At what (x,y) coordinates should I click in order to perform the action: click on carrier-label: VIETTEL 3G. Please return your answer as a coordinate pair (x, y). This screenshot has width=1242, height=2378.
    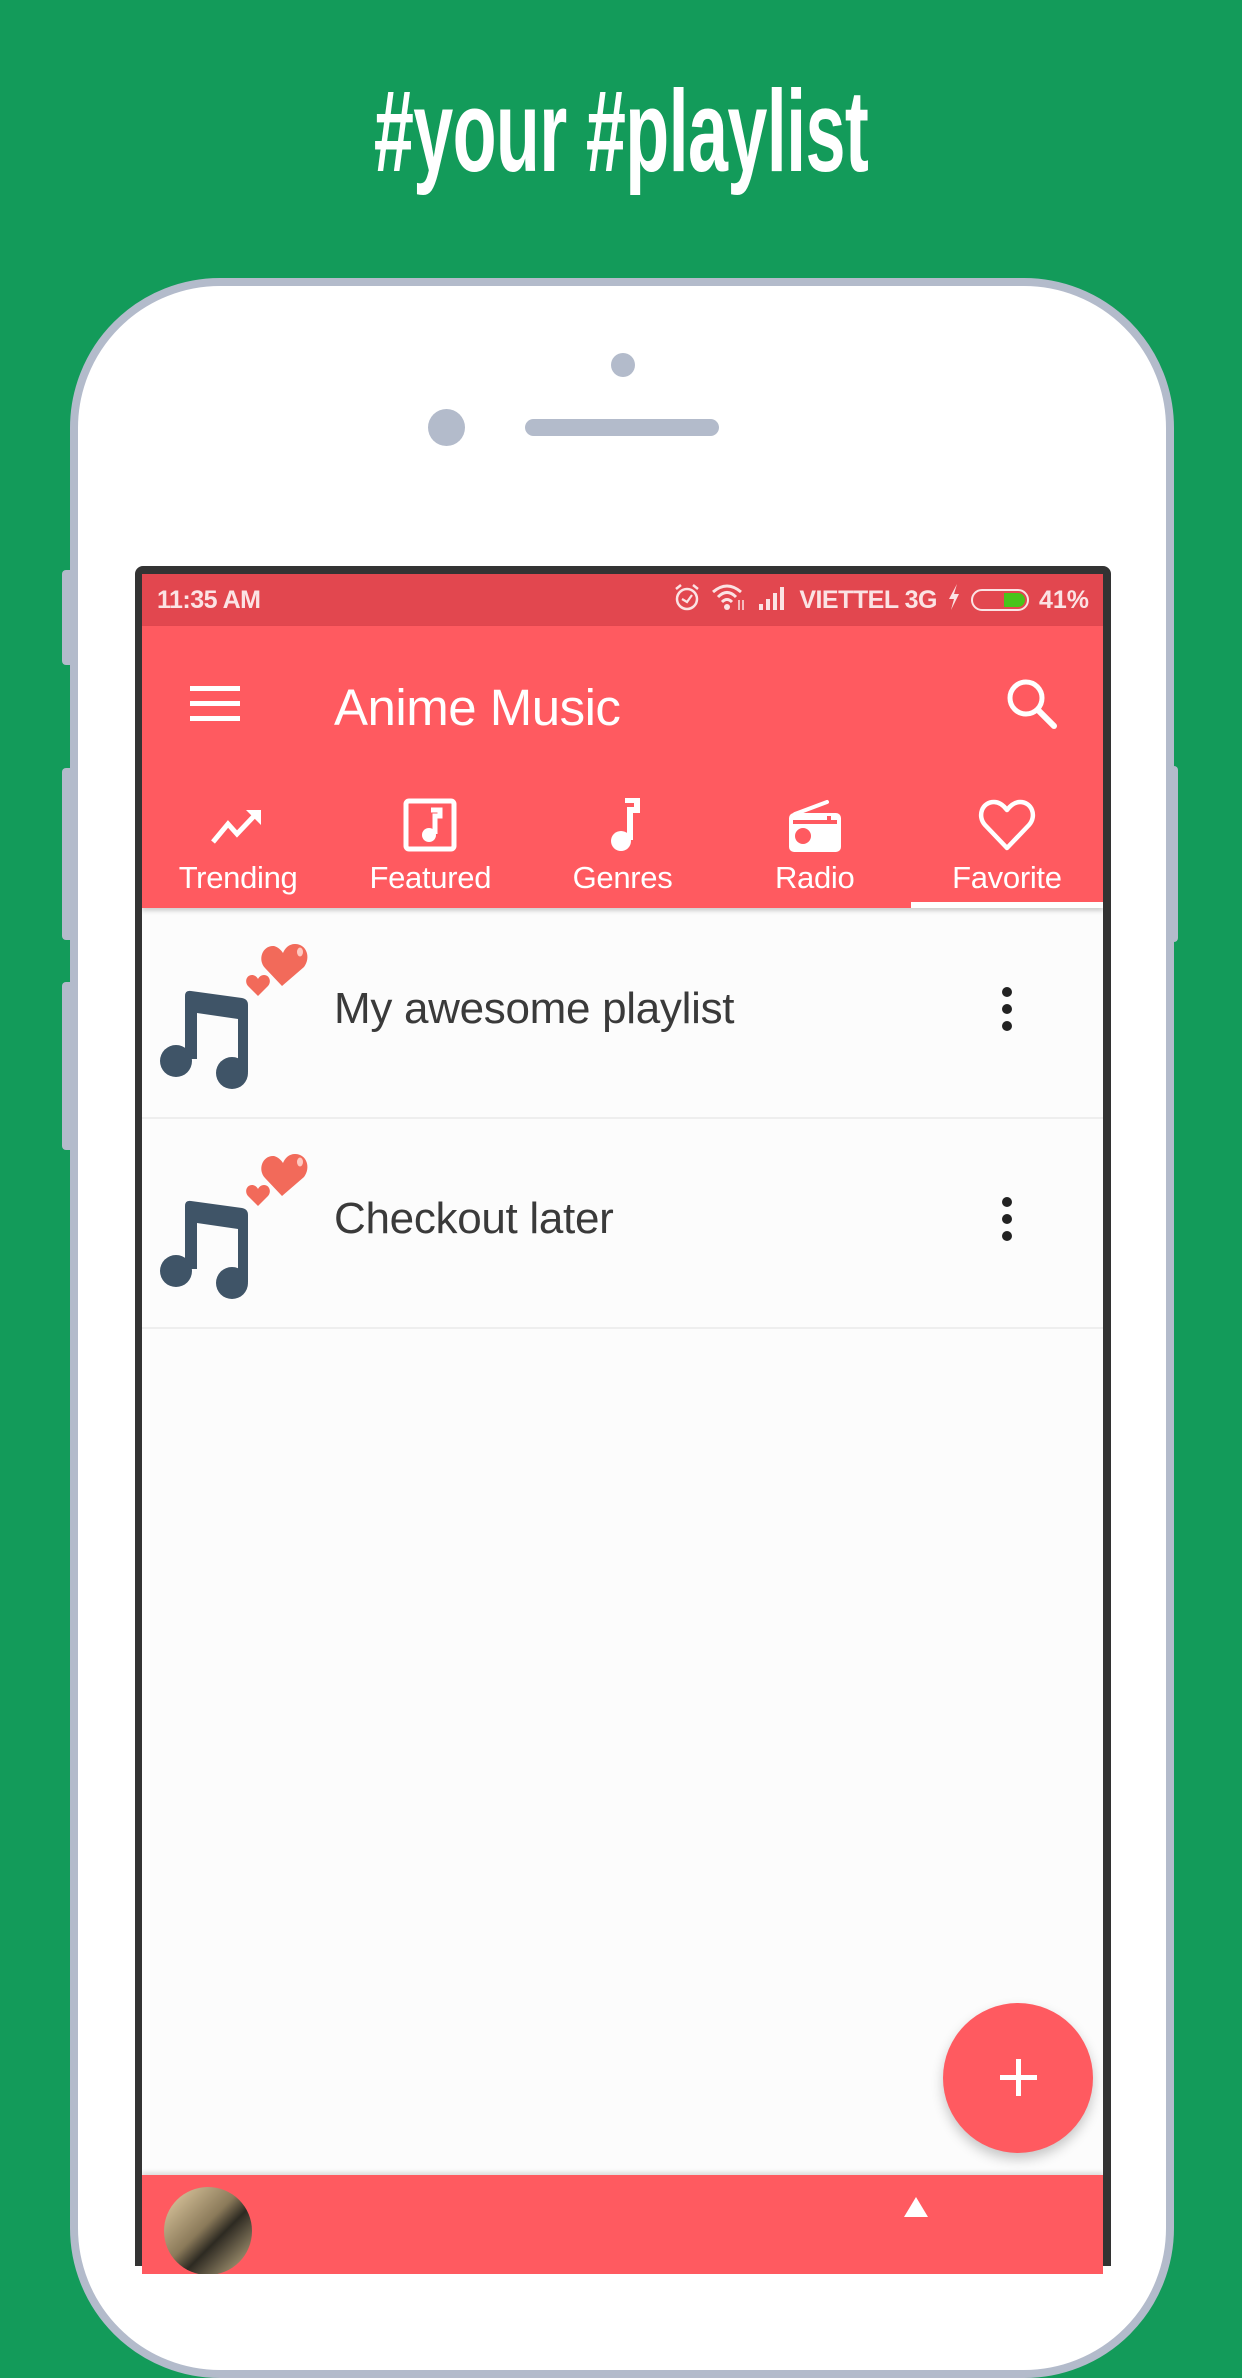
    Looking at the image, I should click on (868, 599).